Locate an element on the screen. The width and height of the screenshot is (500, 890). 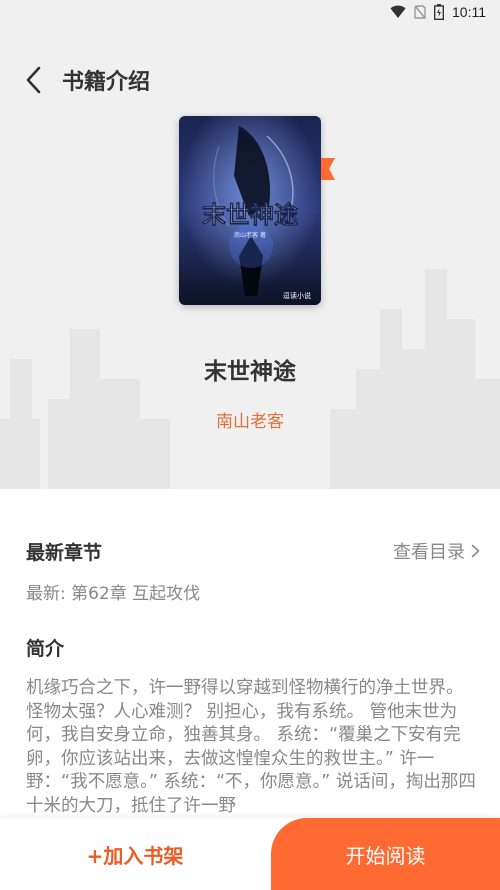
intro-heading: 简介 is located at coordinates (45, 649).